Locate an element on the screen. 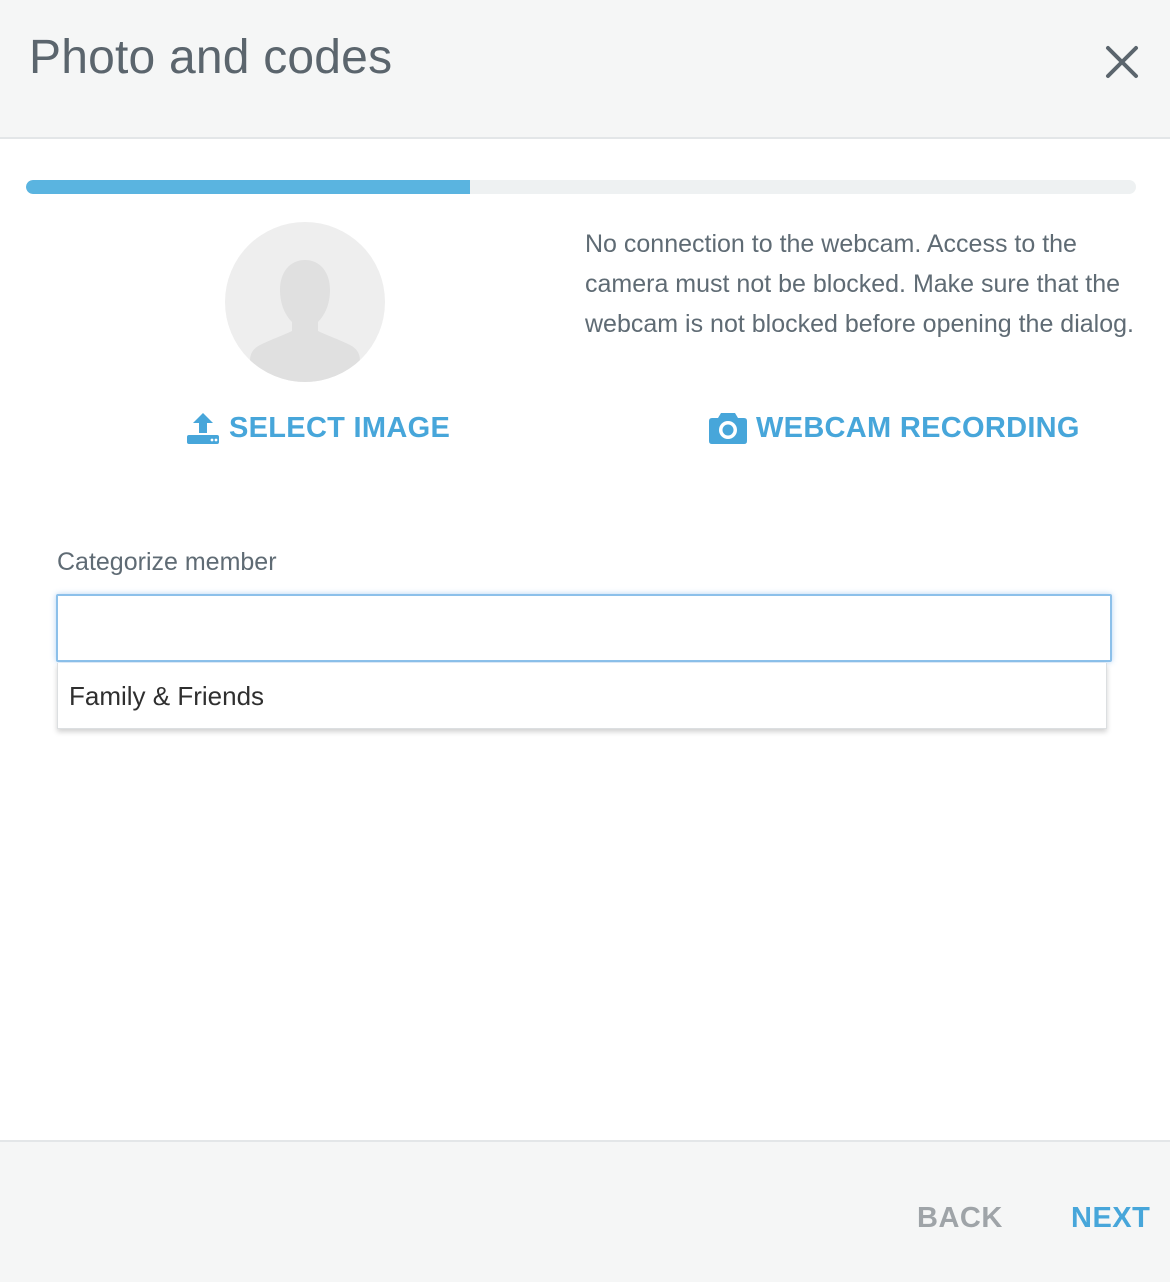 The image size is (1170, 1282). close-icon is located at coordinates (1122, 62).